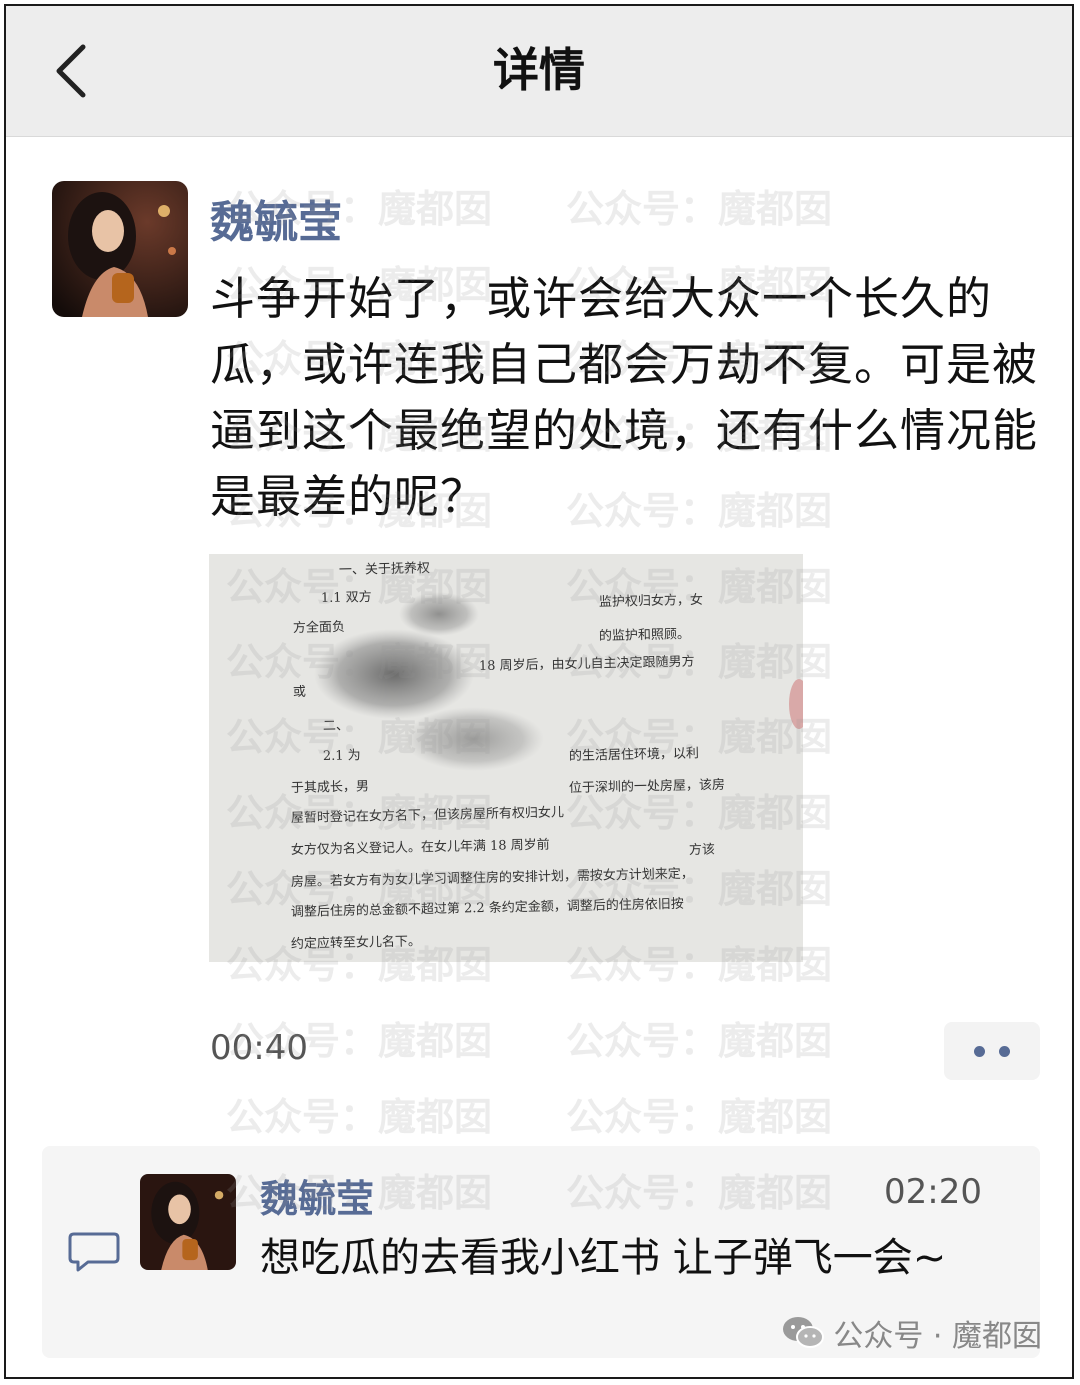  What do you see at coordinates (330, 787) in the screenshot?
I see `document-line: 于其成长，男` at bounding box center [330, 787].